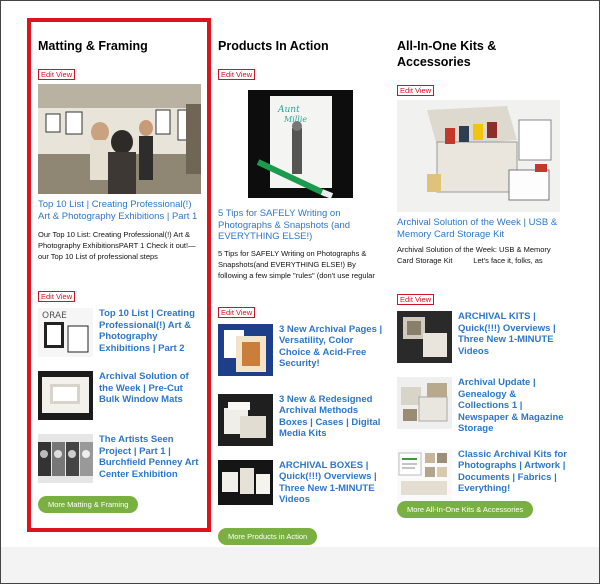 This screenshot has height=584, width=600. What do you see at coordinates (273, 46) in the screenshot?
I see `column-title: Products In Action` at bounding box center [273, 46].